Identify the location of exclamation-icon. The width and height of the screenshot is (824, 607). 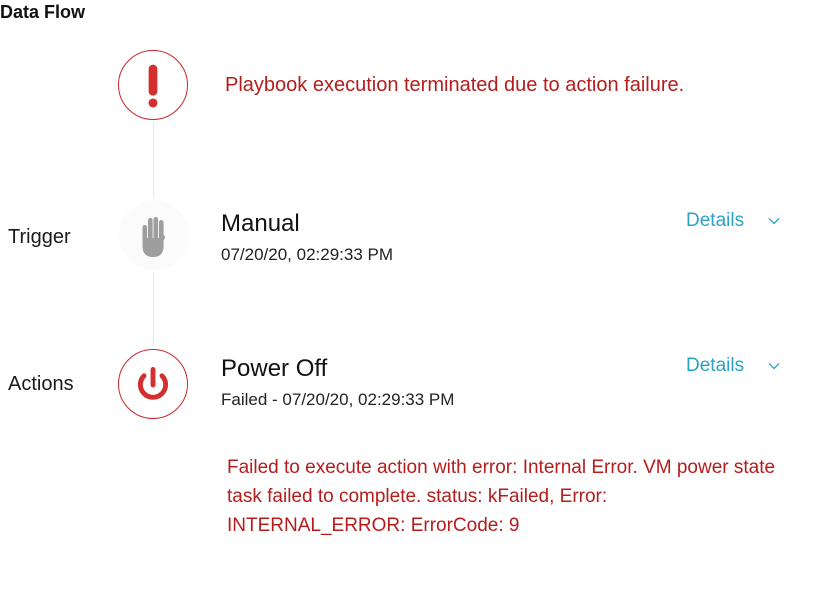
(153, 86).